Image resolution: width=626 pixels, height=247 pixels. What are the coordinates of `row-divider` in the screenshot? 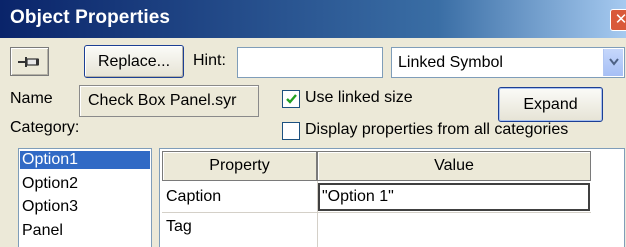 It's located at (376, 212).